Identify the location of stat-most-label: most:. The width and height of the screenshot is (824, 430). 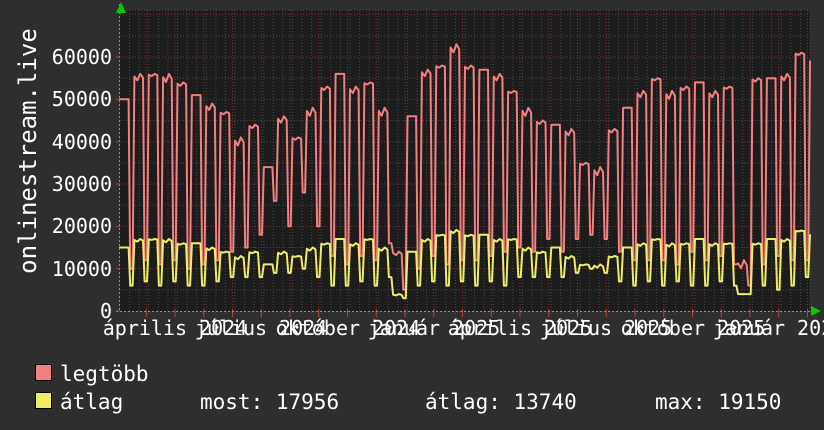
(232, 402).